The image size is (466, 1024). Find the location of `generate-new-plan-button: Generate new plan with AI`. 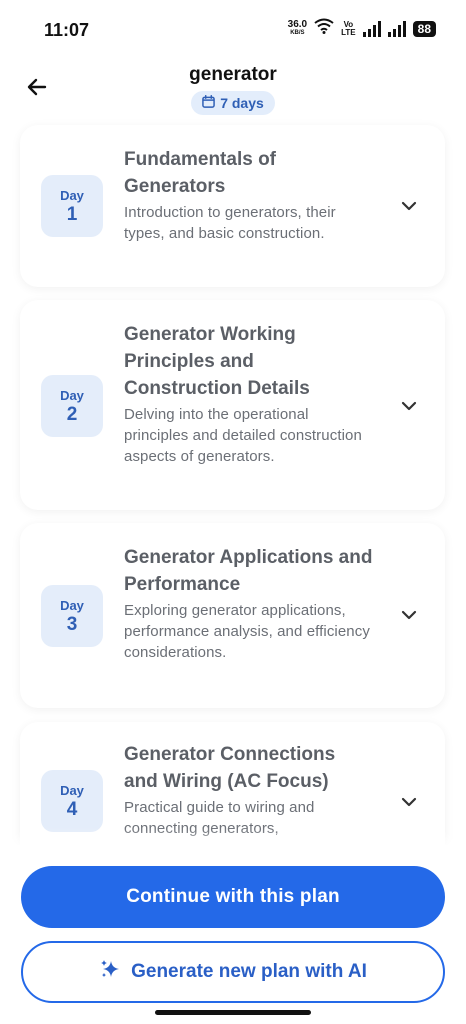

generate-new-plan-button: Generate new plan with AI is located at coordinates (233, 972).